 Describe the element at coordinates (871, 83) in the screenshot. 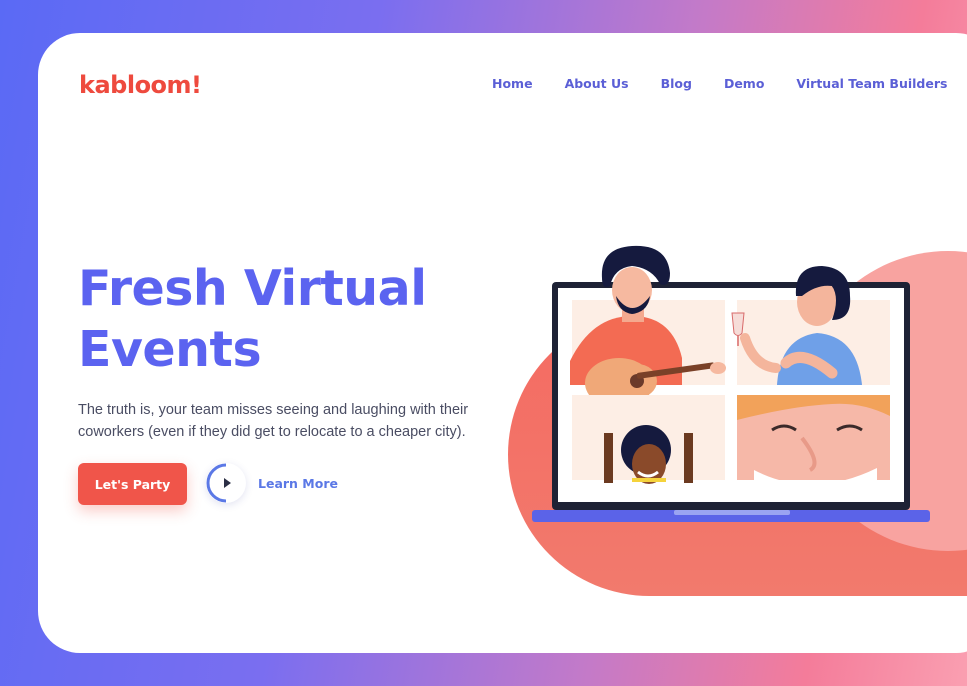

I see `nav-virtual-team-builders: Virtual Team Builders` at that location.